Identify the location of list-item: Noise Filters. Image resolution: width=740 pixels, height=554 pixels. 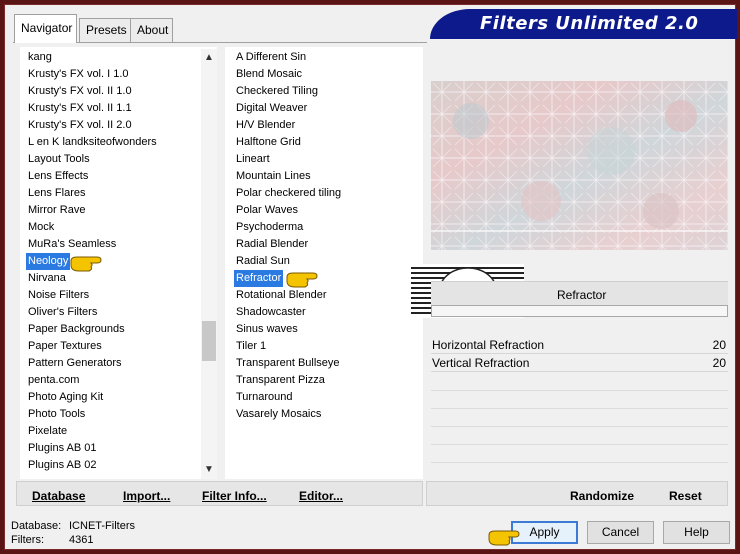
(58, 295).